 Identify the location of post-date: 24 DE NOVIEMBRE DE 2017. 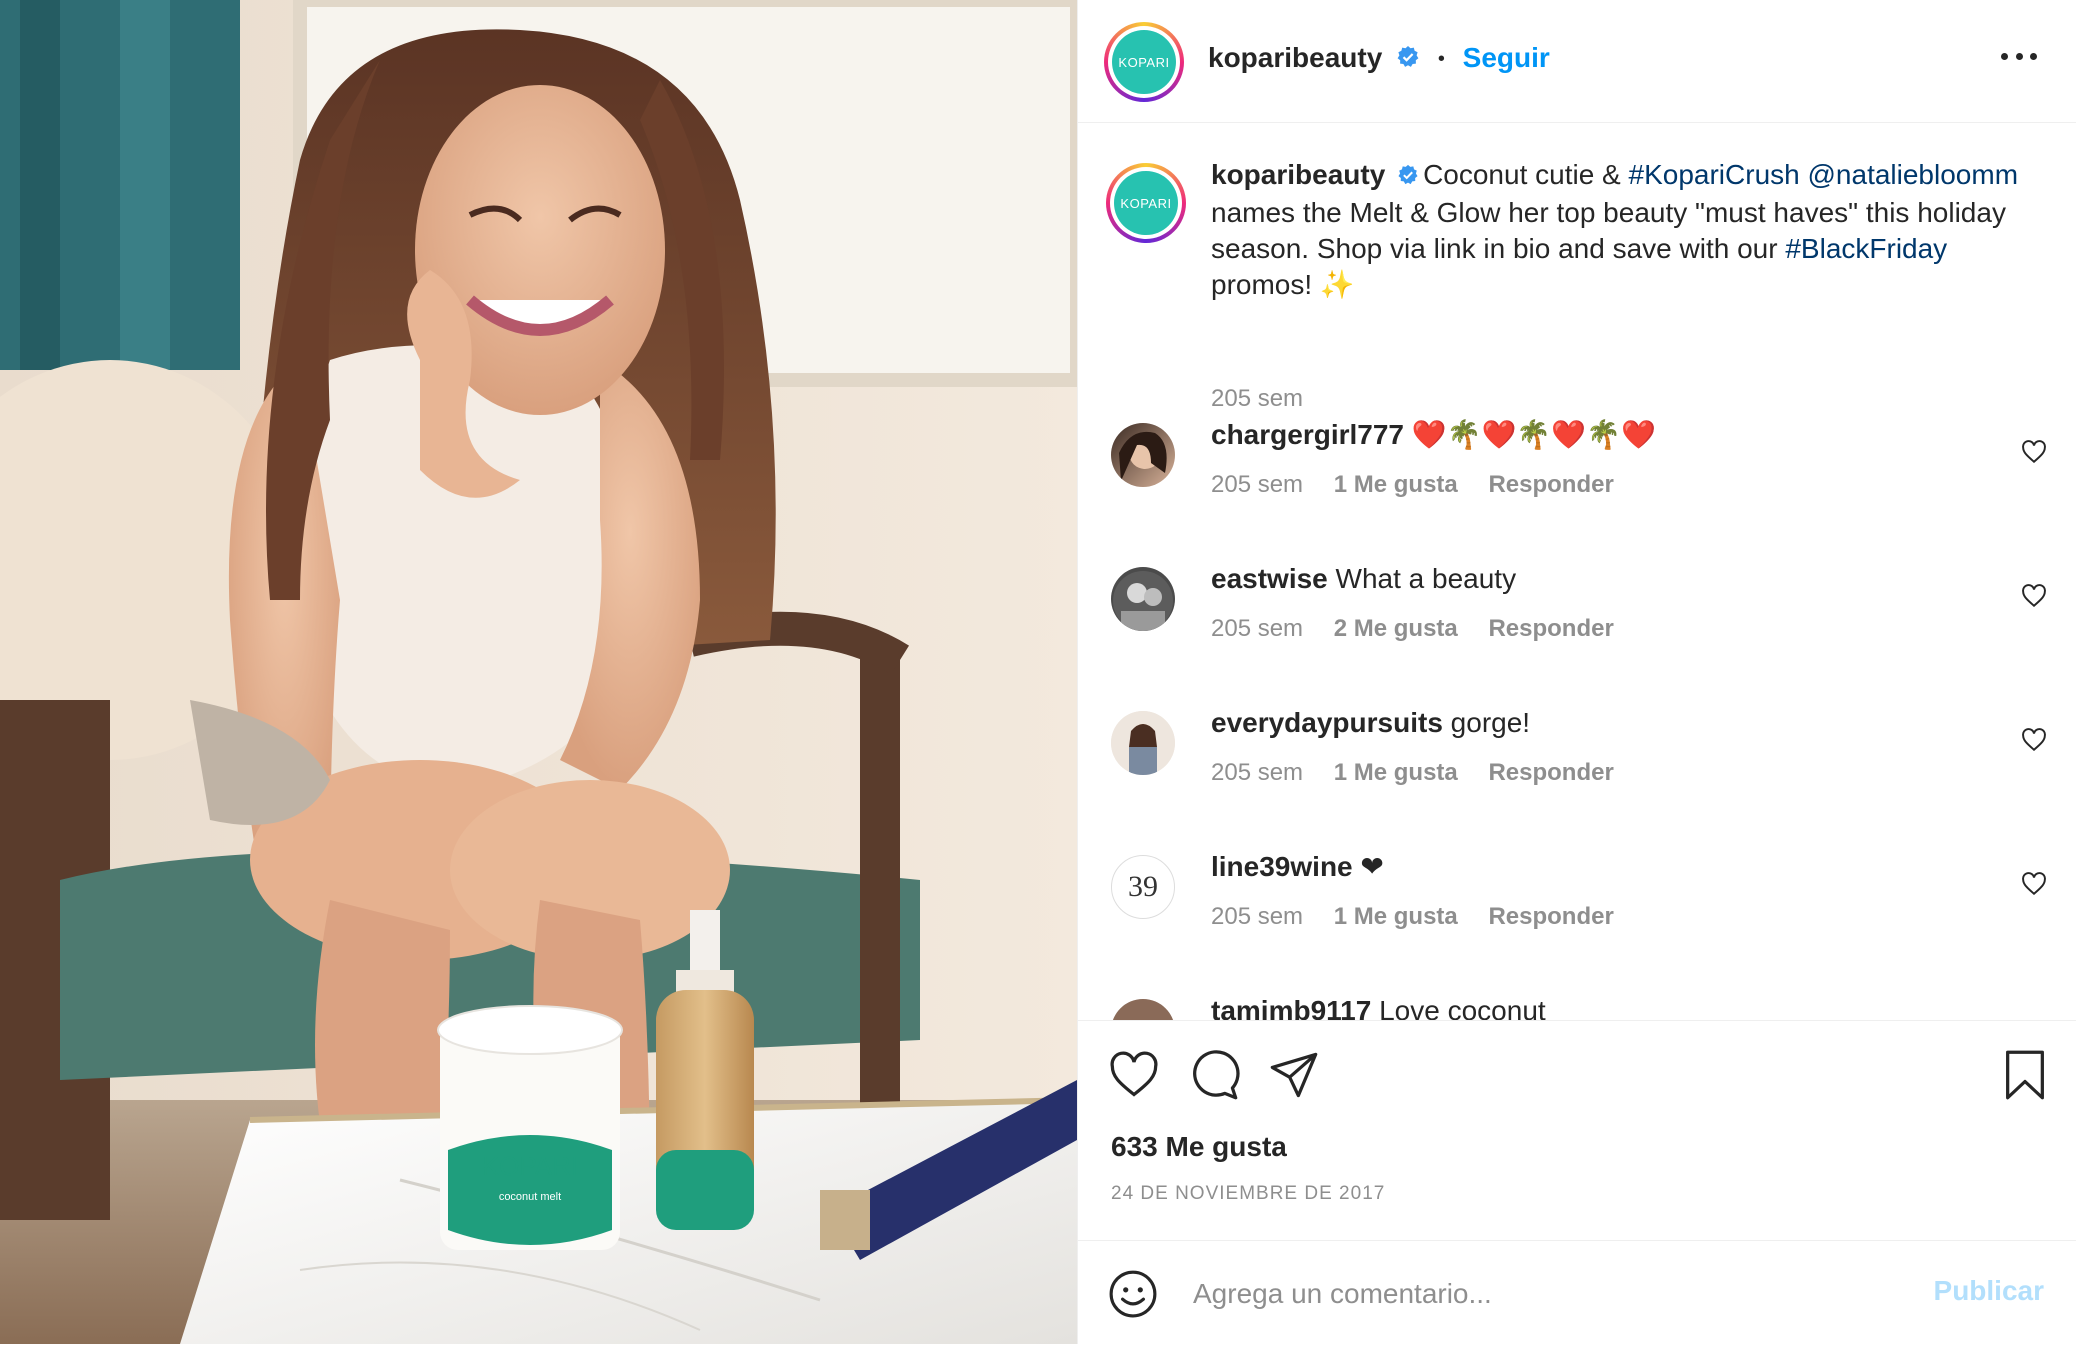
(1248, 1194).